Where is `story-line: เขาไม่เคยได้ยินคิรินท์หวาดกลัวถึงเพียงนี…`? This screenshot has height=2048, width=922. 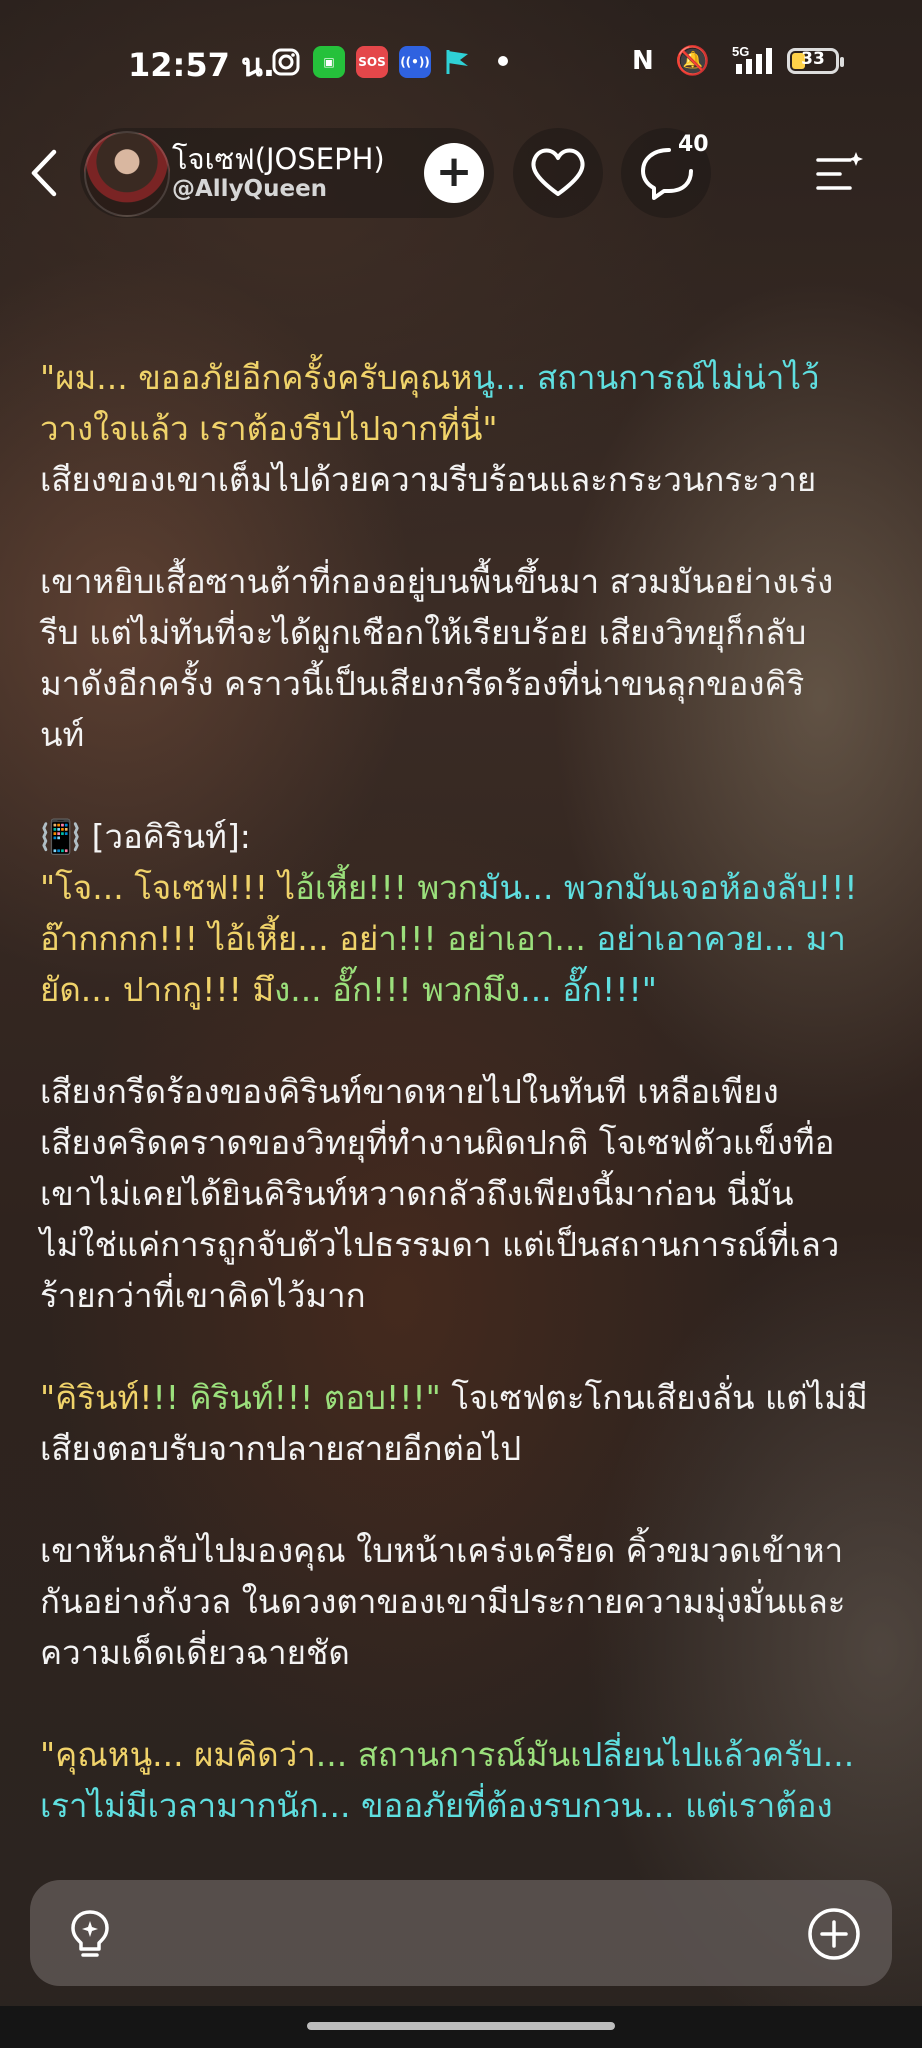
story-line: เขาไม่เคยได้ยินคิรินท์หวาดกลัวถึงเพียงนี… is located at coordinates (465, 1193).